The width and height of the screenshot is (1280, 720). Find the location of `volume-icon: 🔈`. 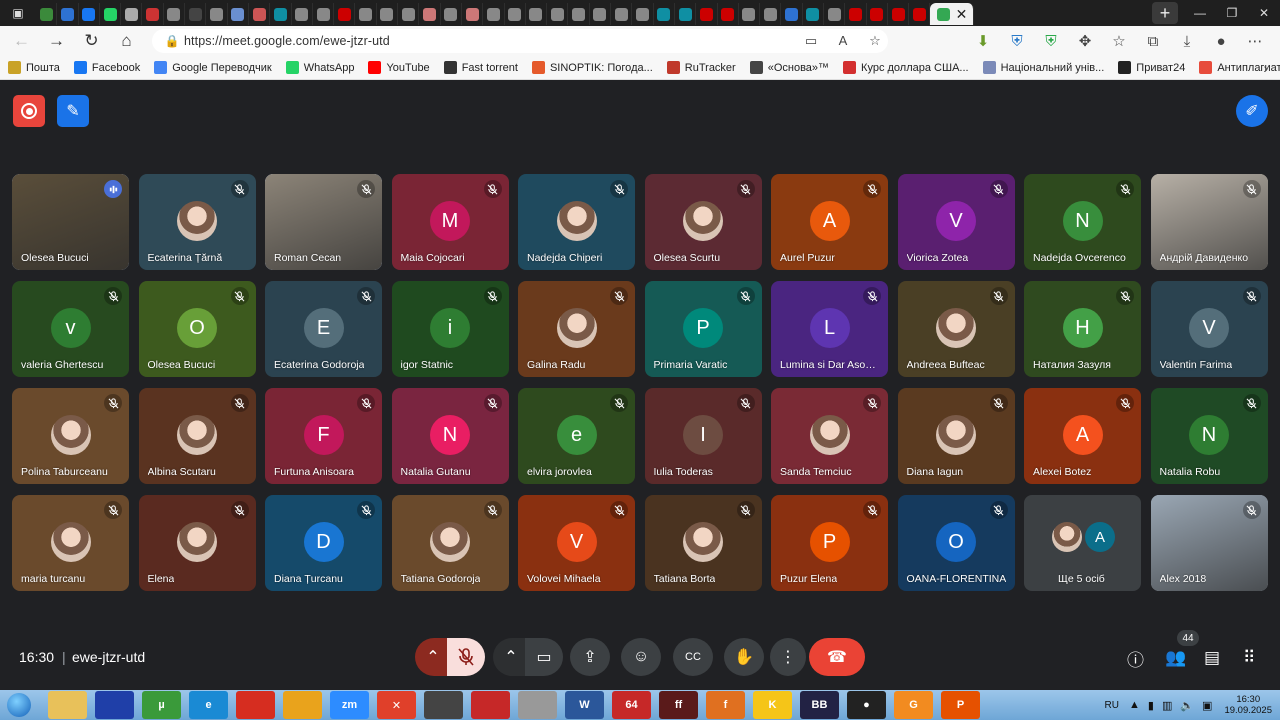

volume-icon: 🔈 is located at coordinates (1187, 705).